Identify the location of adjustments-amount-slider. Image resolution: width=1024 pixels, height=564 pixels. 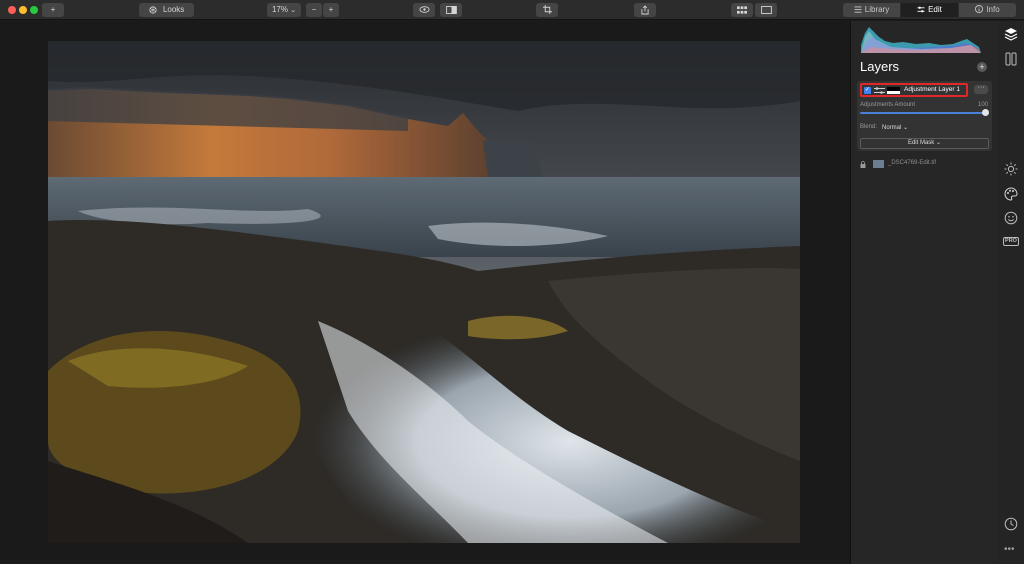
(922, 113).